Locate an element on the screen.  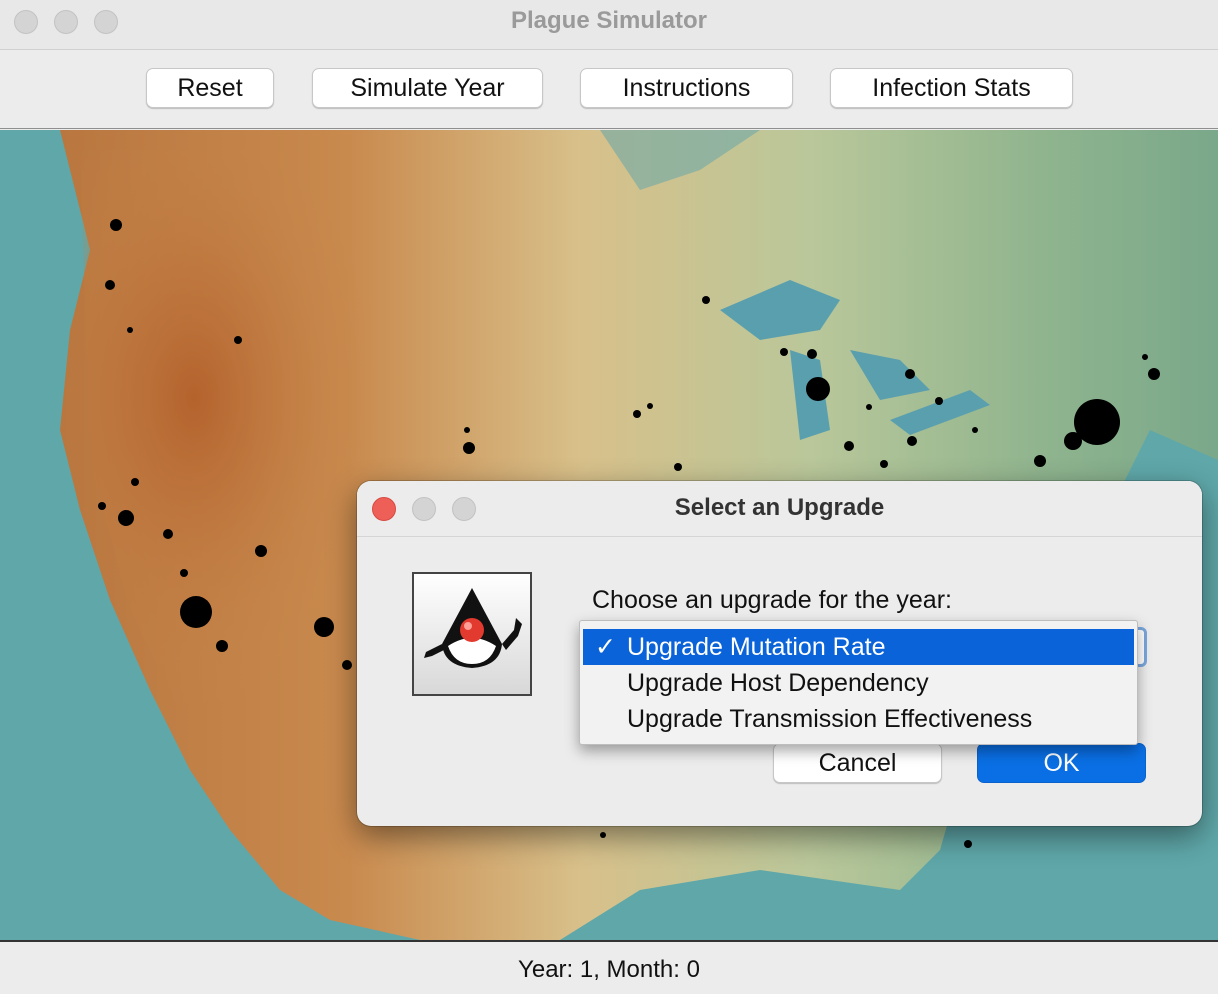
option-label: Upgrade Transmission Effectiveness is located at coordinates (830, 719).